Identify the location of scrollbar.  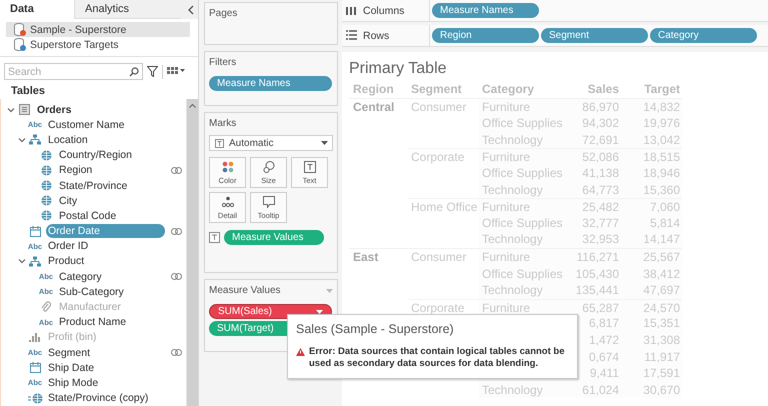
(192, 252).